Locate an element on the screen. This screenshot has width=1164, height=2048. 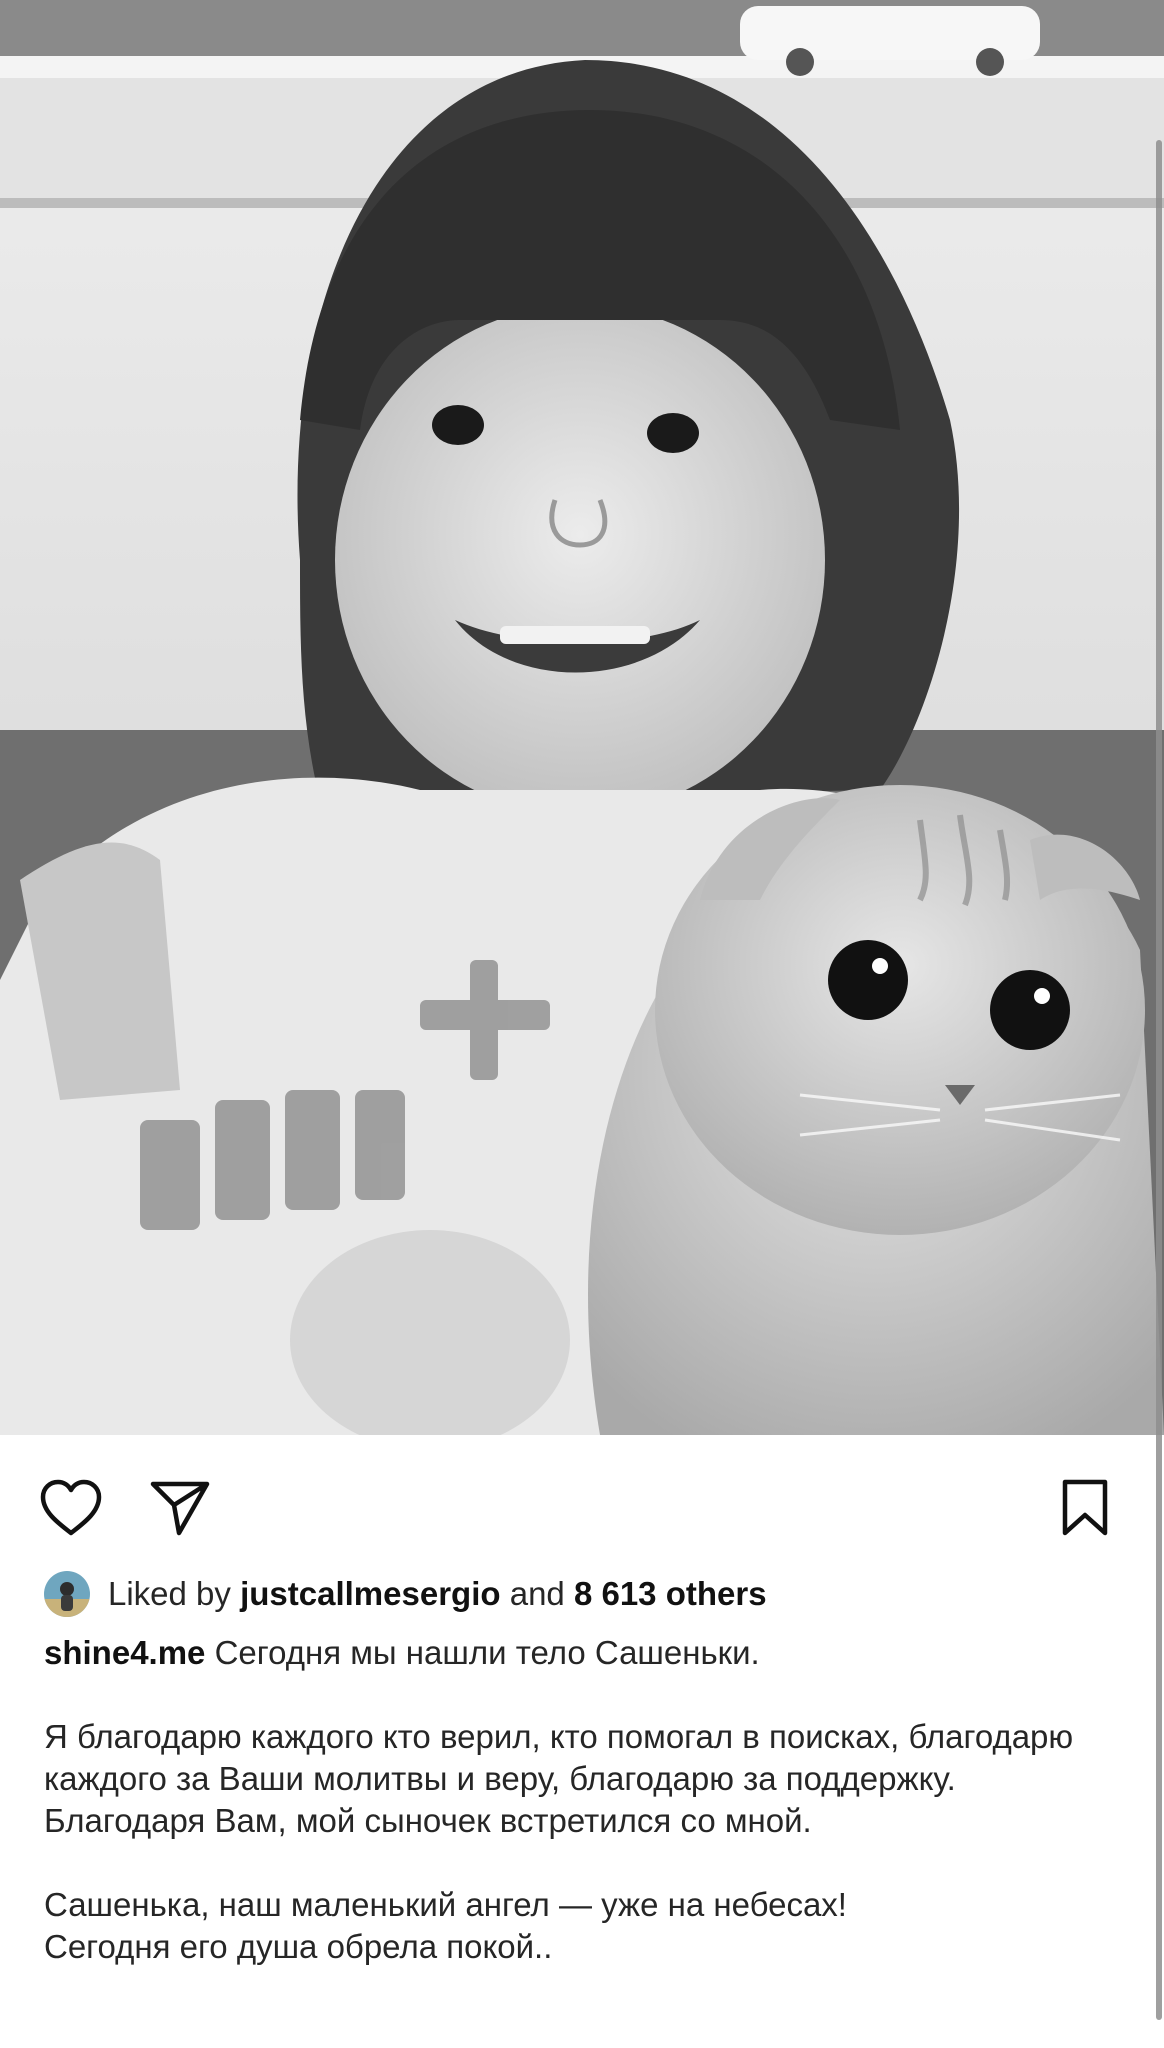
paper-plane-icon is located at coordinates (180, 1508).